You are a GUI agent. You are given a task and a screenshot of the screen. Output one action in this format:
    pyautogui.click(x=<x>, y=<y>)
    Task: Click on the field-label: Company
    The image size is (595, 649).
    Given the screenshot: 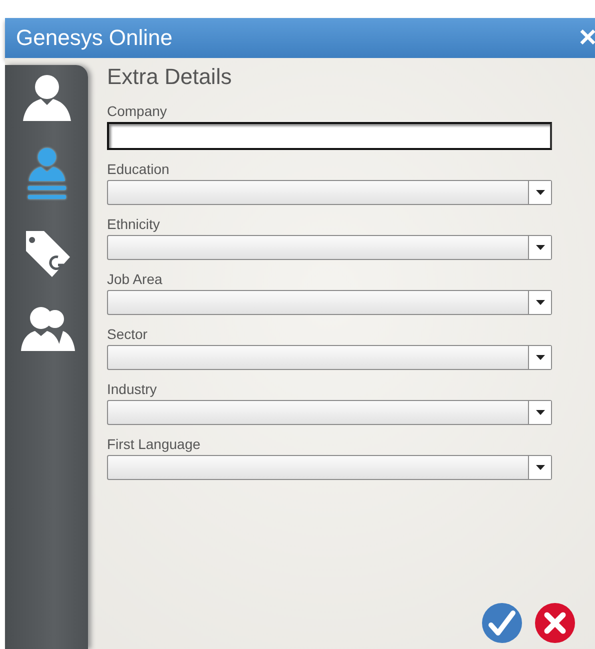 What is the action you would take?
    pyautogui.click(x=137, y=111)
    